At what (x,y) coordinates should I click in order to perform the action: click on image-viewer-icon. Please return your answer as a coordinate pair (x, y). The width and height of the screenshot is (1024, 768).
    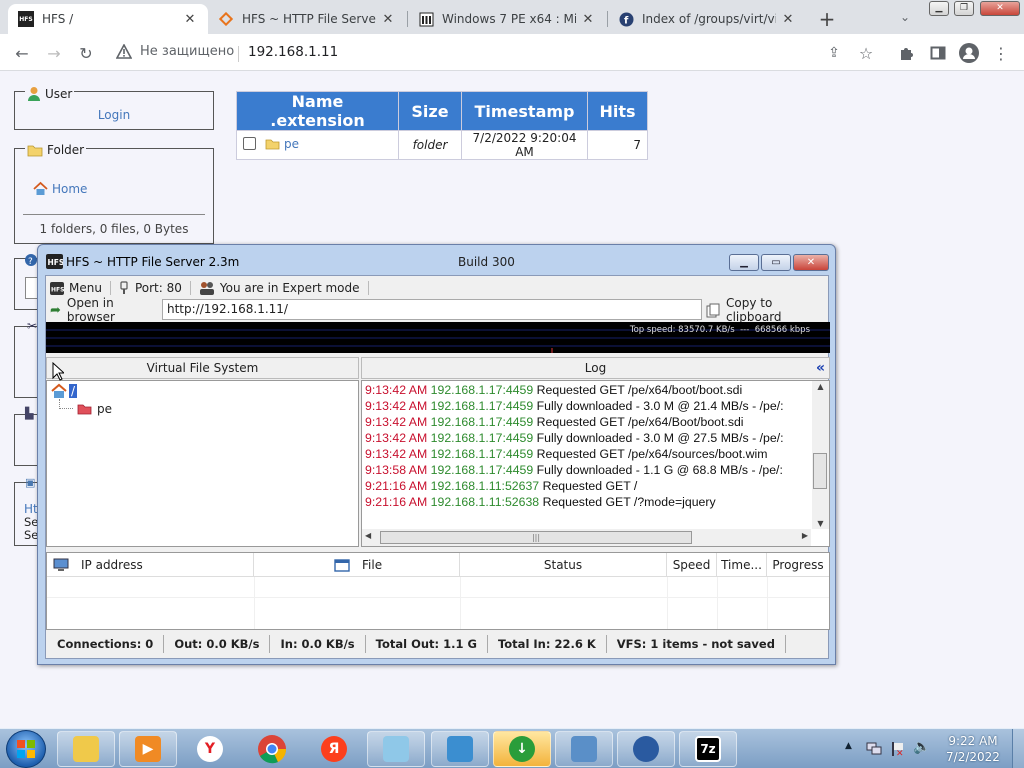
    Looking at the image, I should click on (460, 749).